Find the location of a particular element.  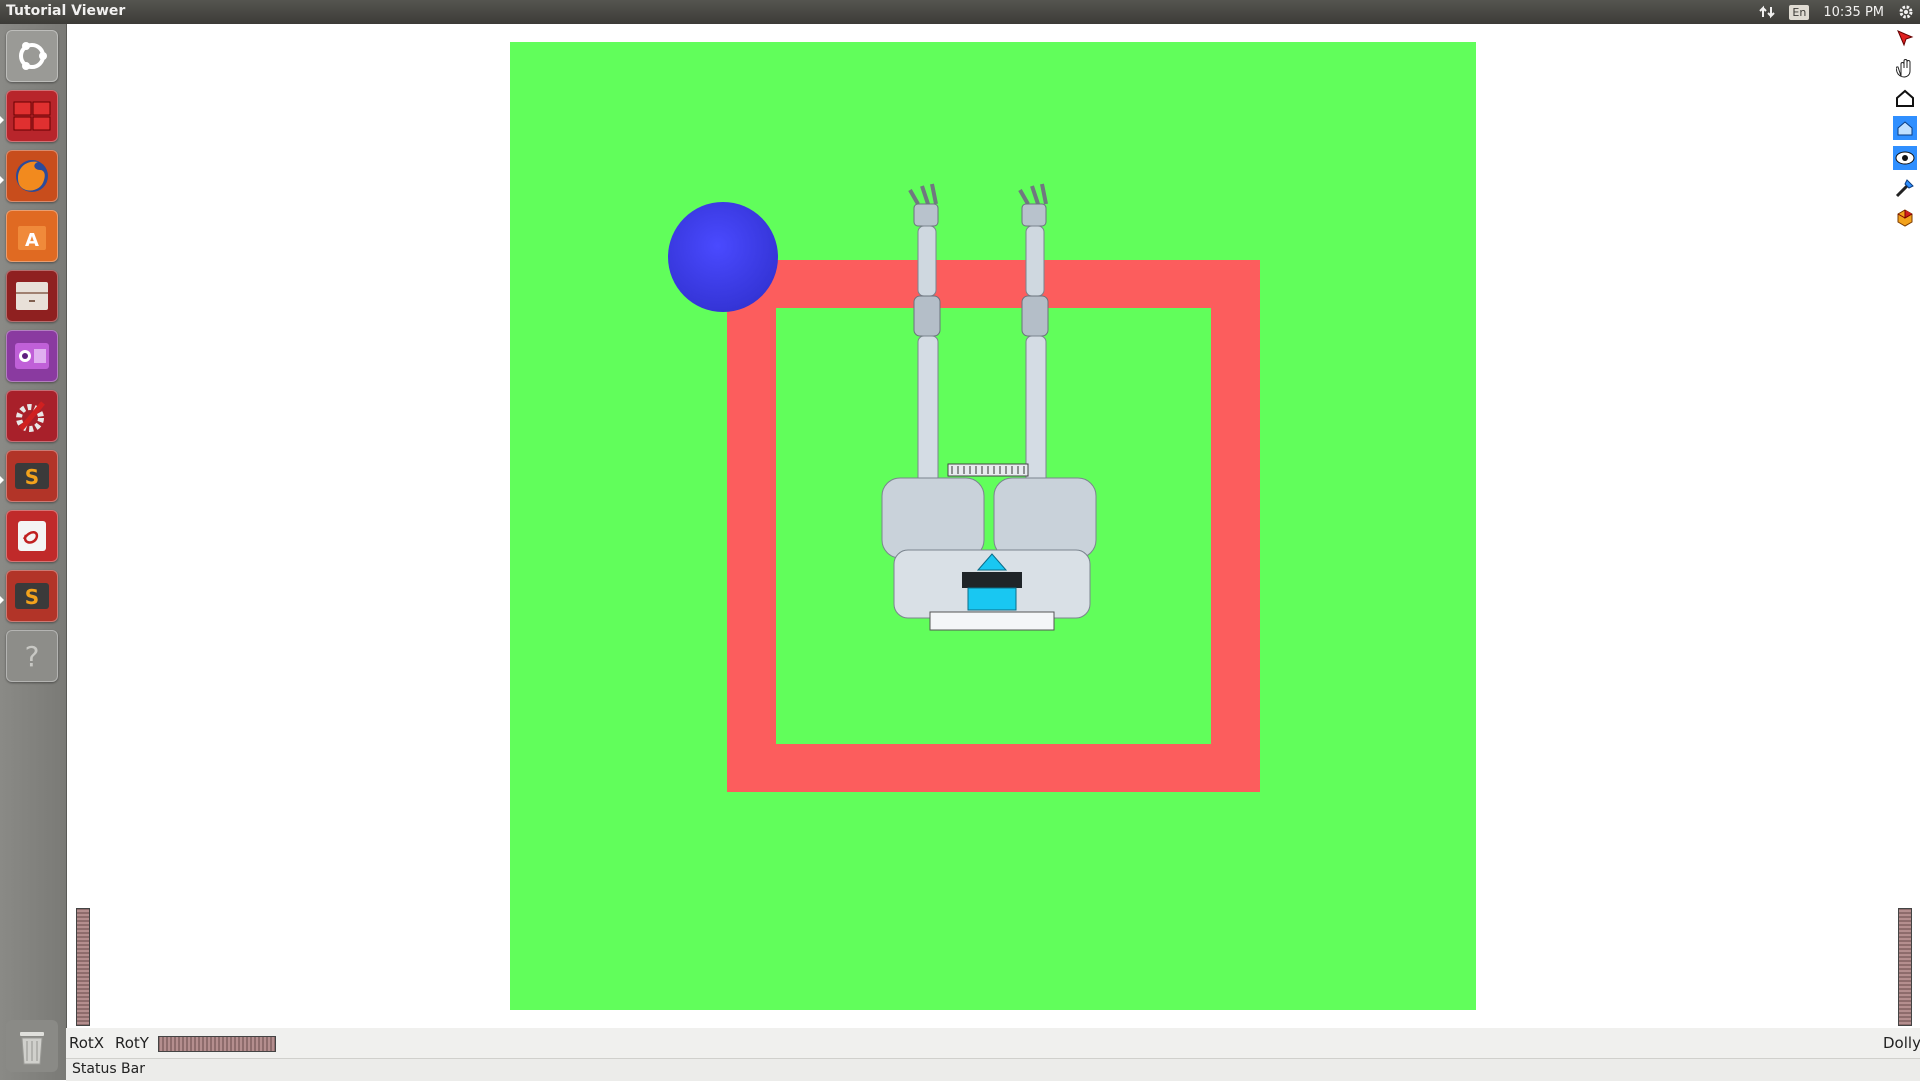

text-editor-icon is located at coordinates (32, 536).